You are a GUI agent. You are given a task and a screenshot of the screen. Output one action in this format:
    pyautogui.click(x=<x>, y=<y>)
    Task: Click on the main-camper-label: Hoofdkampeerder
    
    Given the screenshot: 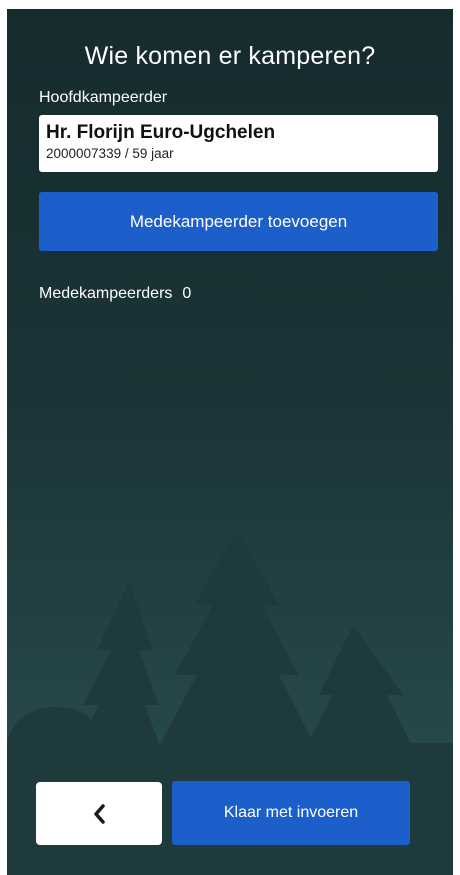 What is the action you would take?
    pyautogui.click(x=103, y=97)
    